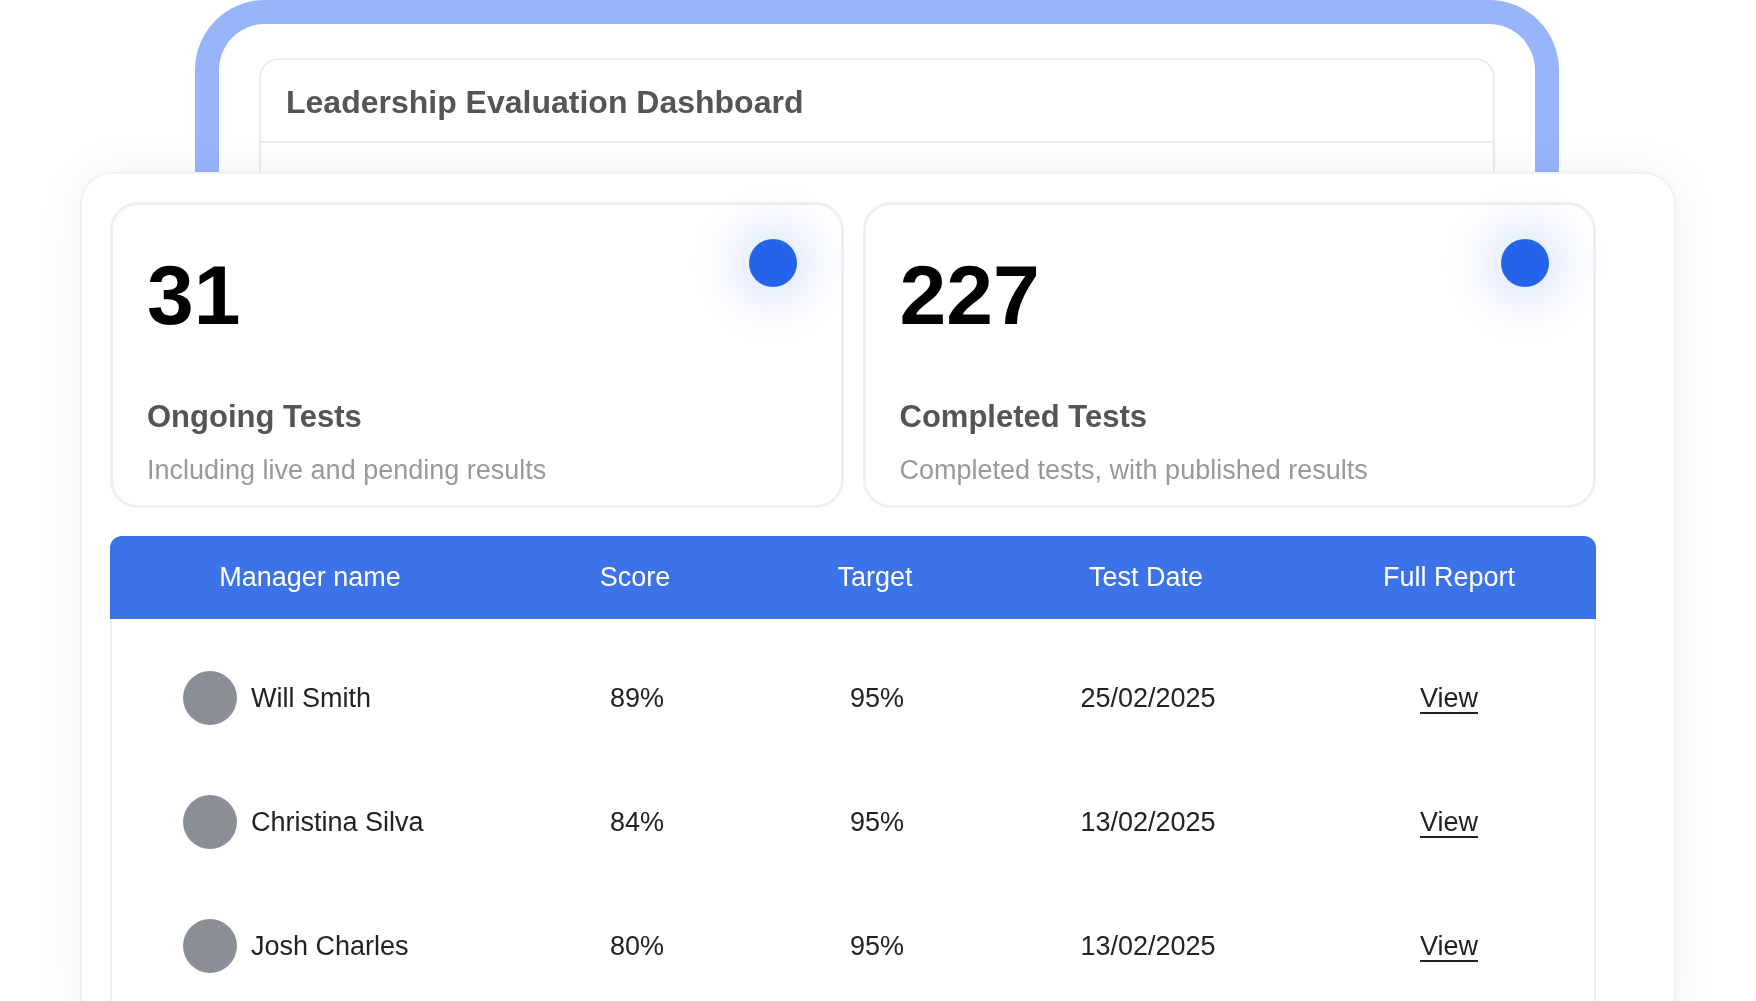 The height and width of the screenshot is (1001, 1756). What do you see at coordinates (311, 698) in the screenshot?
I see `manager-name: Will Smith` at bounding box center [311, 698].